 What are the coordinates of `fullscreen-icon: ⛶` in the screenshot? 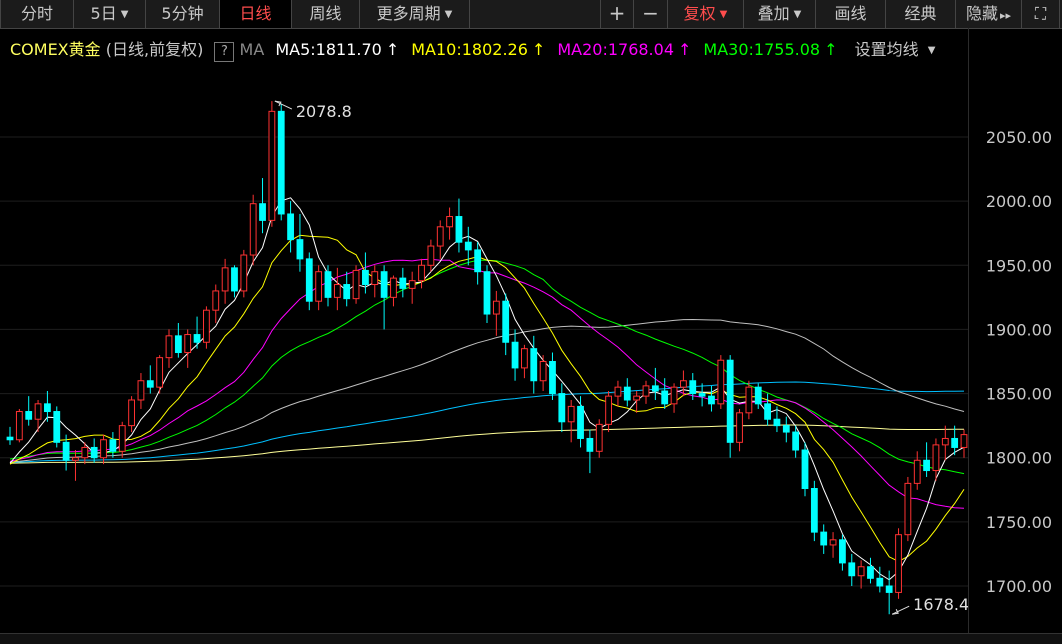 It's located at (1041, 14).